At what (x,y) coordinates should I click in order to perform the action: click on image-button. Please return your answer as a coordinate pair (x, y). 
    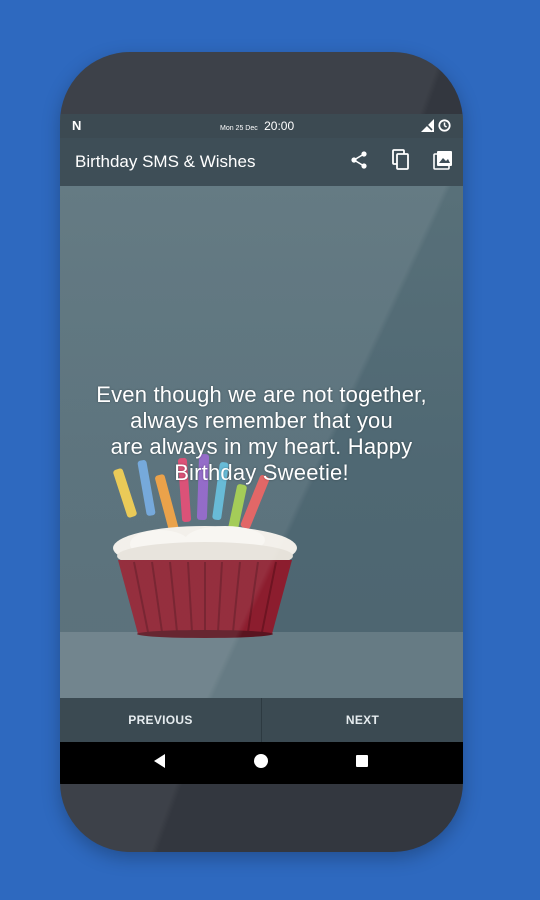
    Looking at the image, I should click on (443, 162).